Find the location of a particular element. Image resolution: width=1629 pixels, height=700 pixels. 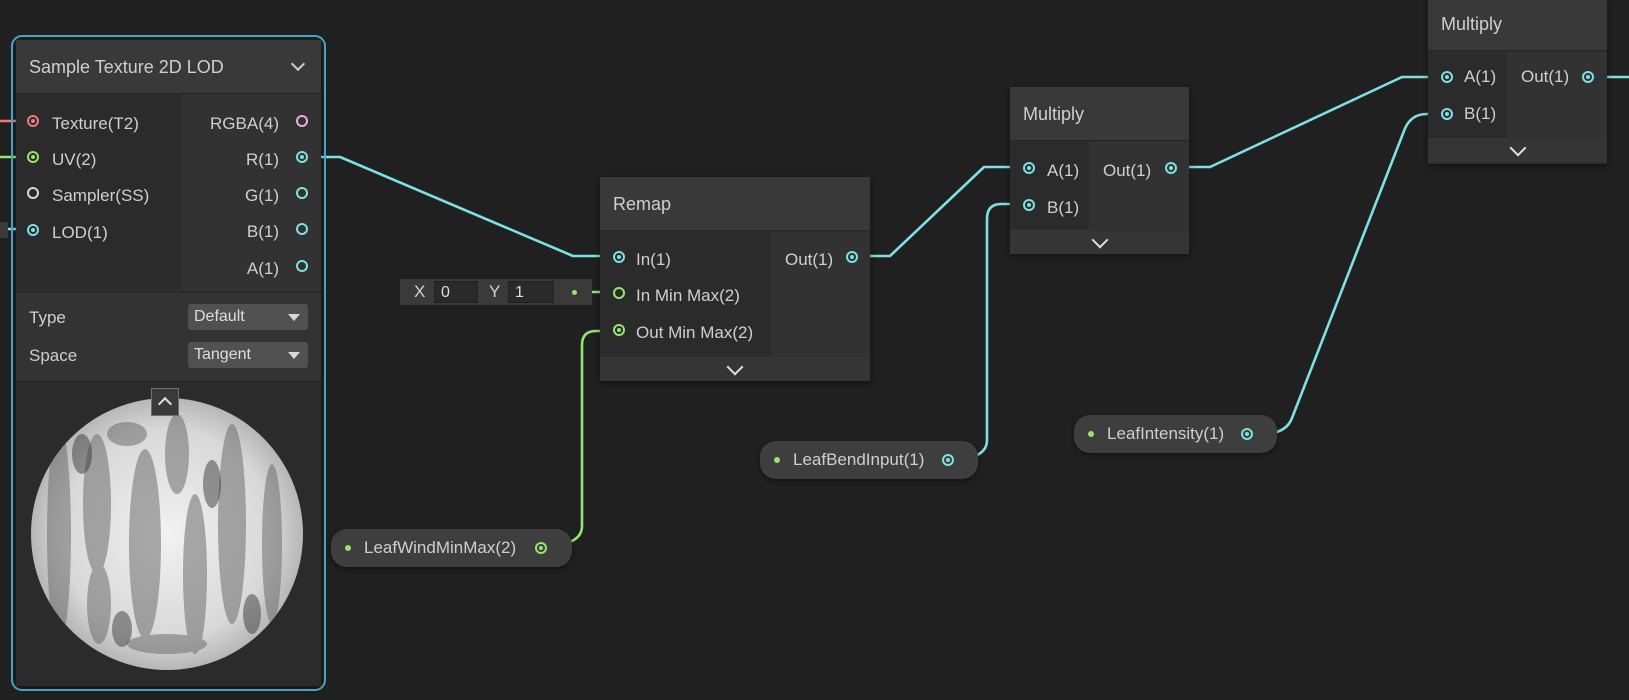

port-label-lod: LOD(1) is located at coordinates (80, 232).